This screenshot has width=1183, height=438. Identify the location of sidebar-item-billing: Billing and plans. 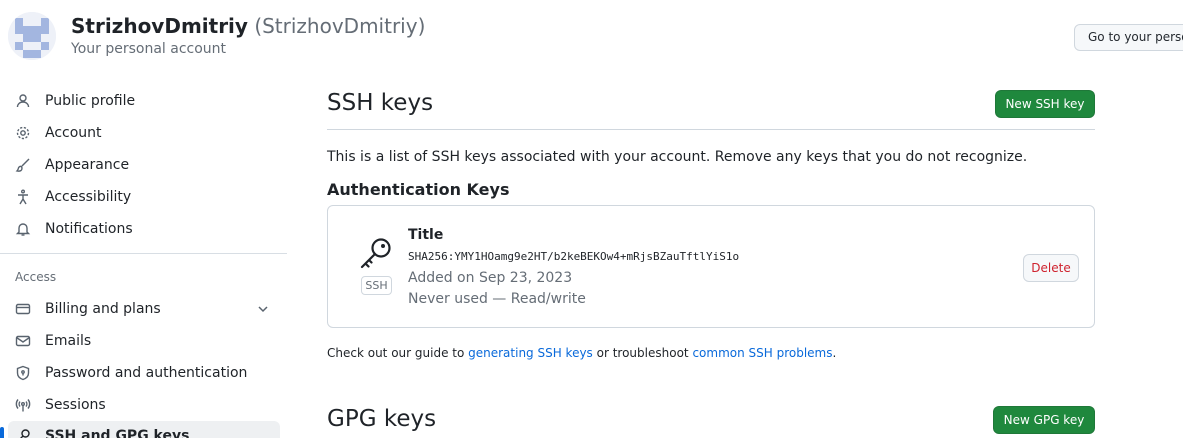
(144, 309).